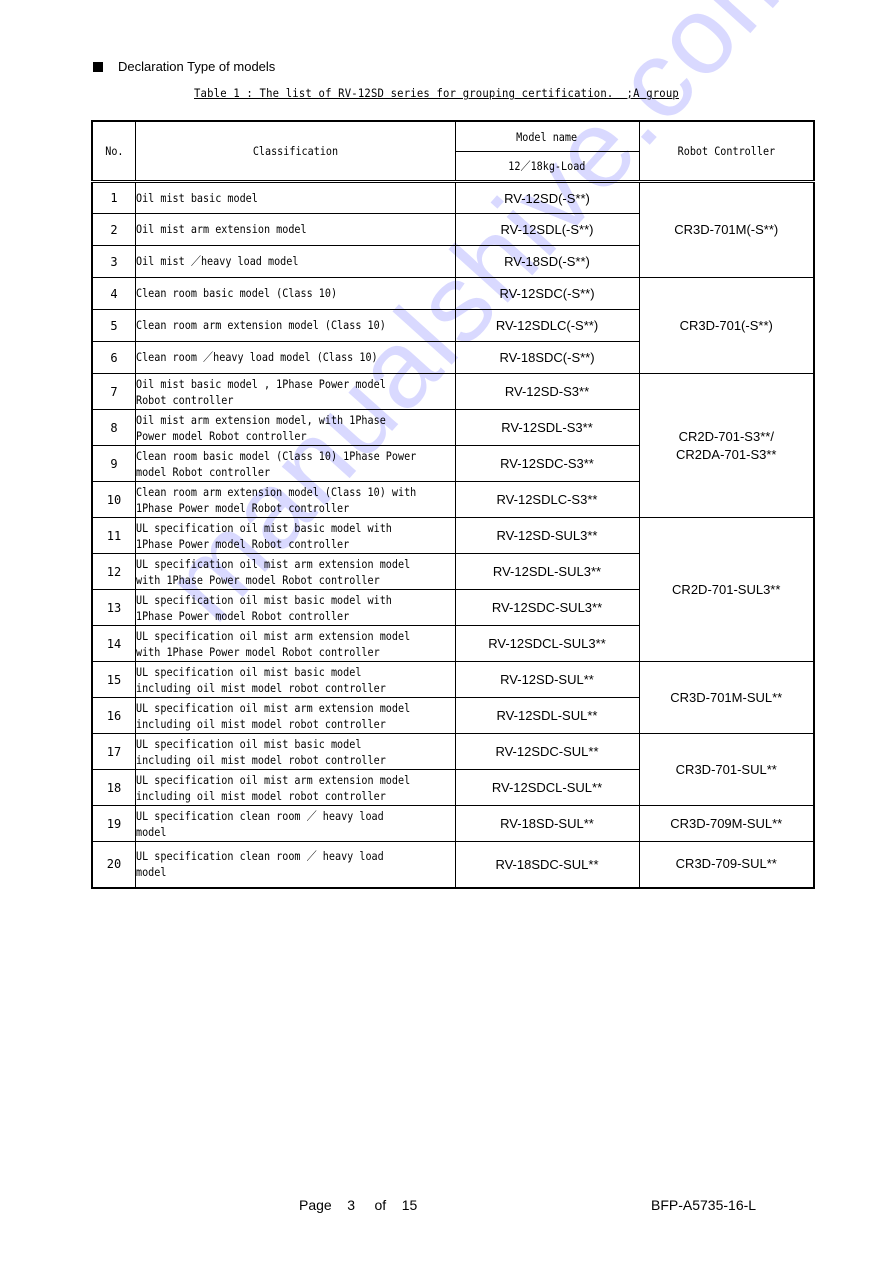 The image size is (893, 1263). Describe the element at coordinates (547, 715) in the screenshot. I see `row-model-name: RV-12SDL-SUL**` at that location.